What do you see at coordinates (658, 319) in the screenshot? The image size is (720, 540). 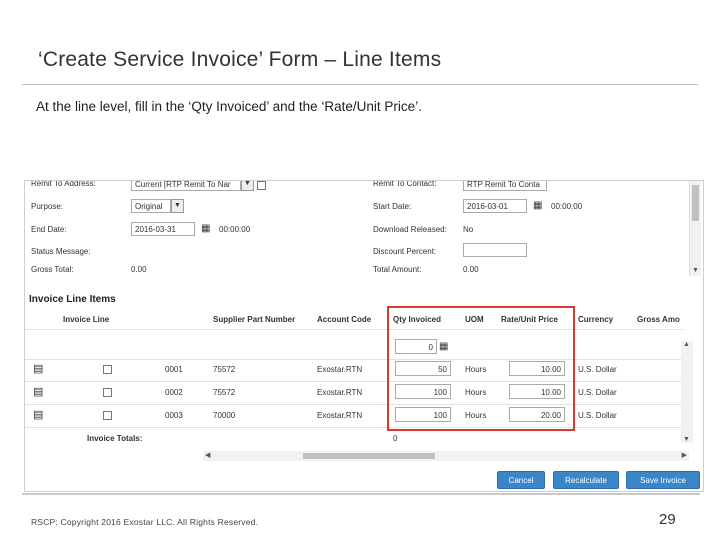 I see `col-header-gross-amount: Gross Amo` at bounding box center [658, 319].